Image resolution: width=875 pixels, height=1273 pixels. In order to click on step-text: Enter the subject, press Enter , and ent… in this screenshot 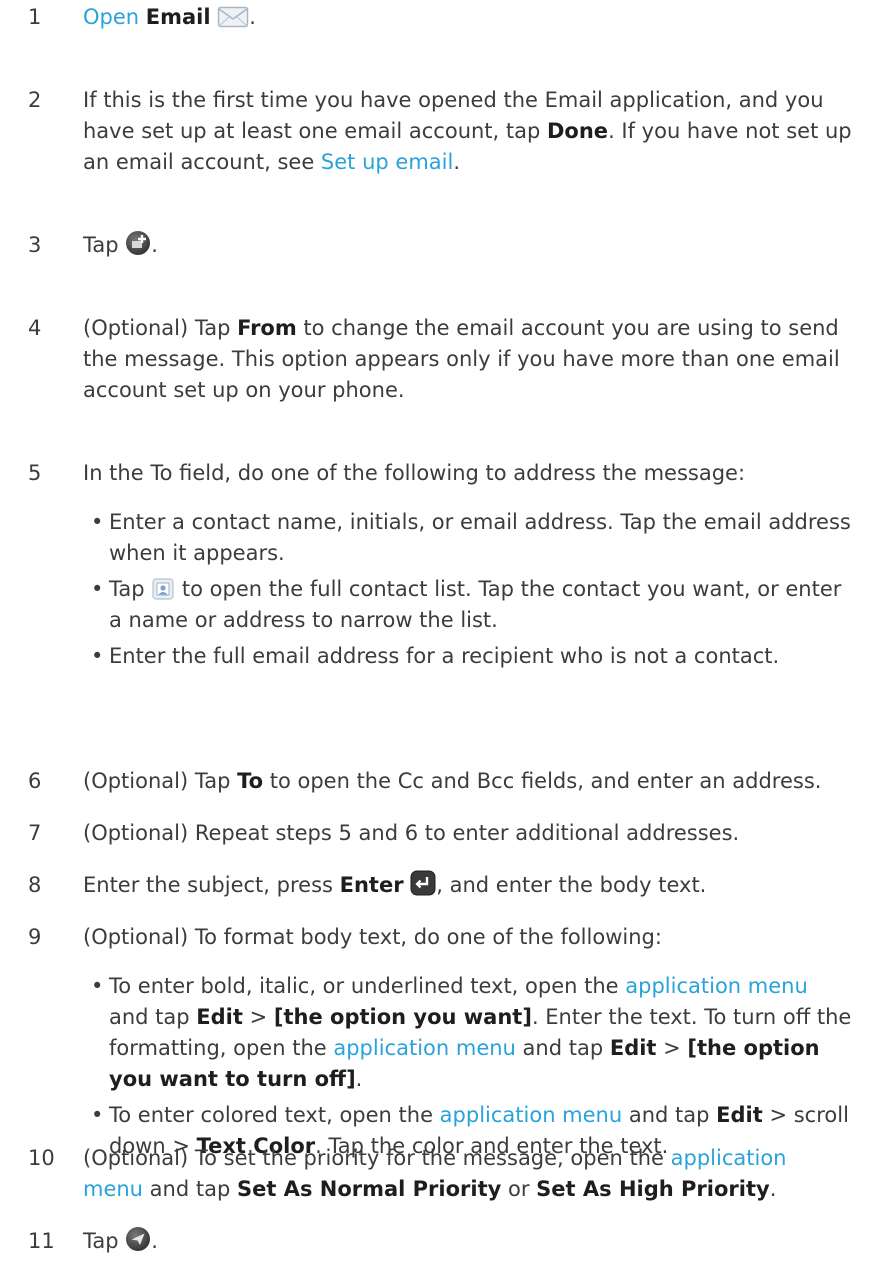, I will do `click(468, 885)`.